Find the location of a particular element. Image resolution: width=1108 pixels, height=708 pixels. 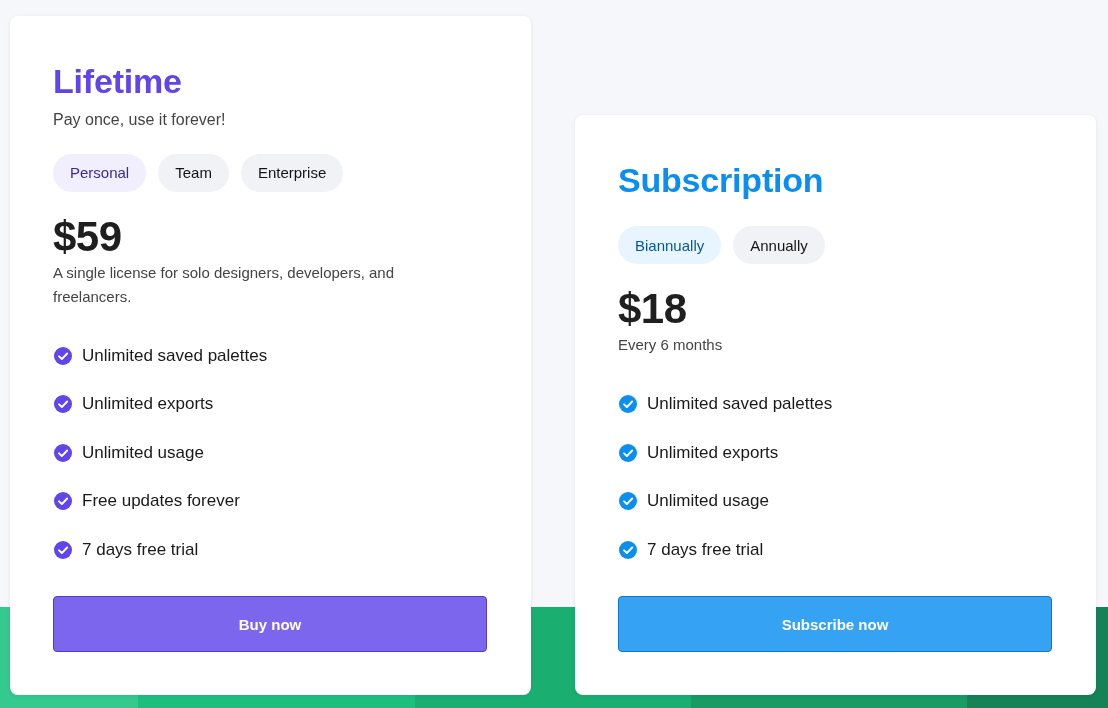

price: $18 is located at coordinates (652, 309).